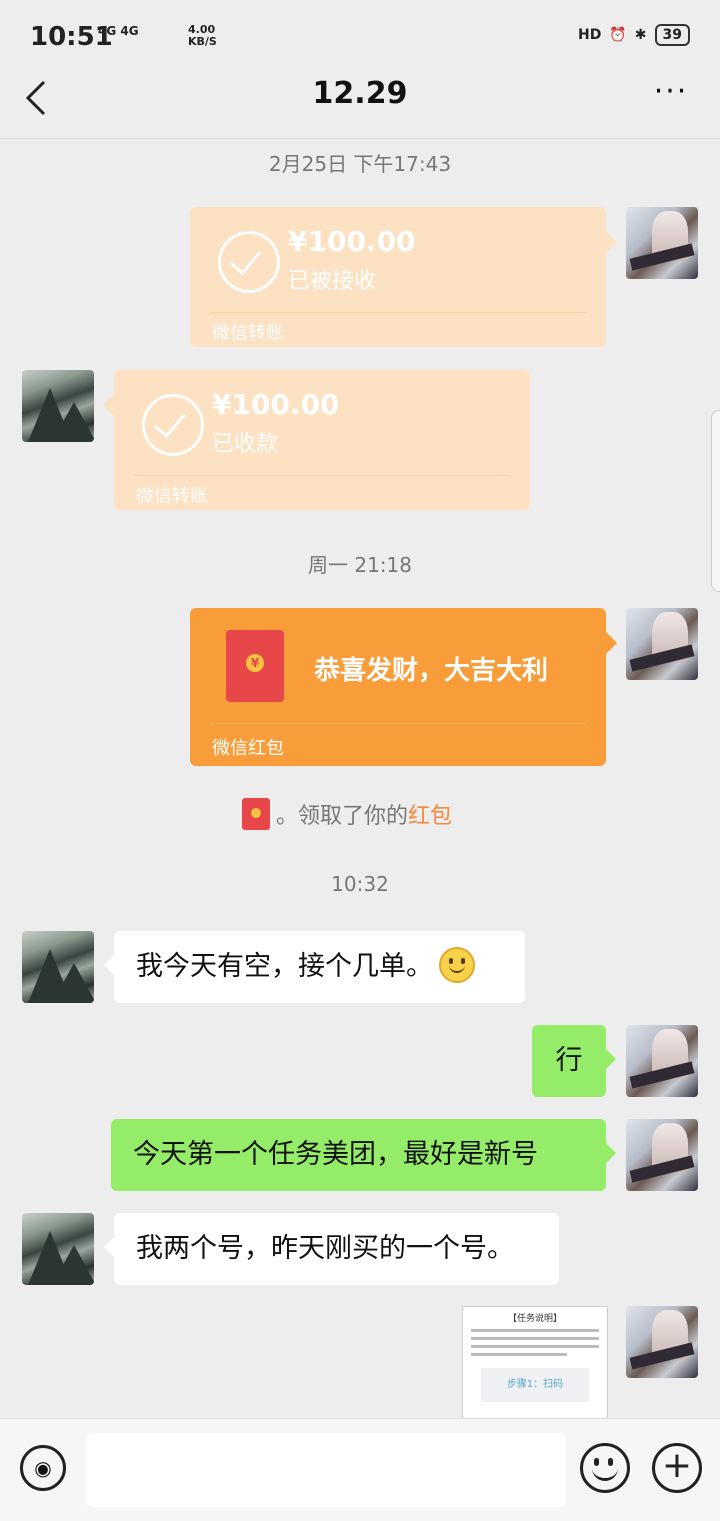  What do you see at coordinates (672, 35) in the screenshot?
I see `battery-indicator: 39` at bounding box center [672, 35].